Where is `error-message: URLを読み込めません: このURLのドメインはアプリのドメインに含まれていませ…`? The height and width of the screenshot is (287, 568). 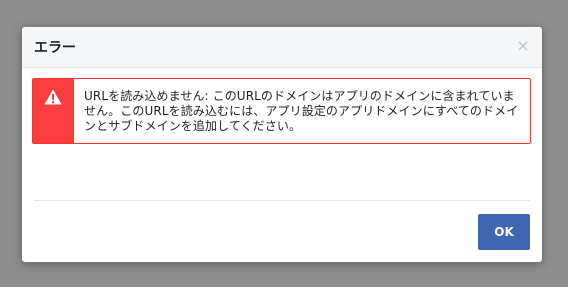 error-message: URLを読み込めません: このURLのドメインはアプリのドメインに含まれていませ… is located at coordinates (301, 111).